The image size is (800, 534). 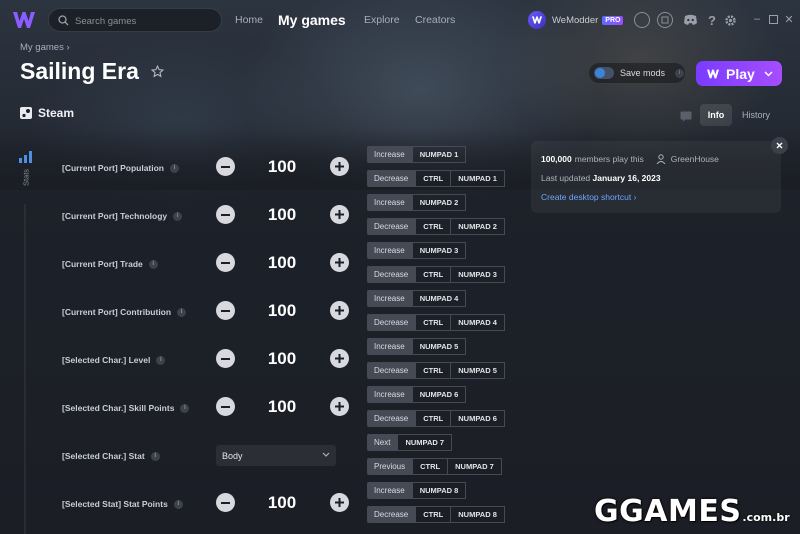 I want to click on players-line: 100,000 members play this GreenHouse, so click(x=630, y=159).